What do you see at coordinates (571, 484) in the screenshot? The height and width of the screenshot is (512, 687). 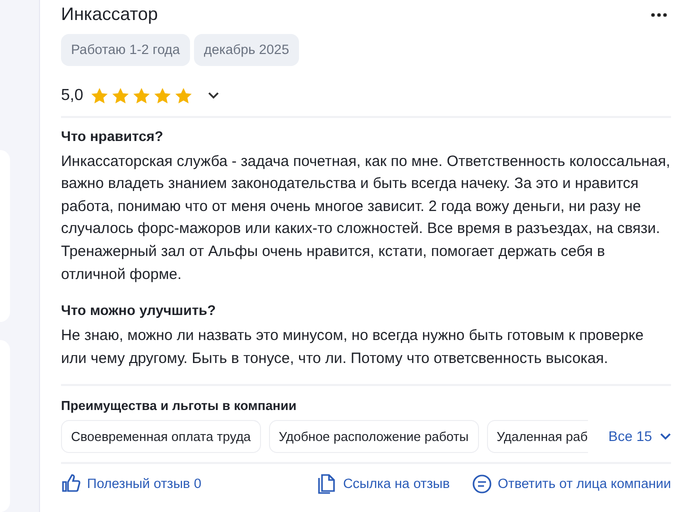 I see `action-link: Ответить от лица компании` at bounding box center [571, 484].